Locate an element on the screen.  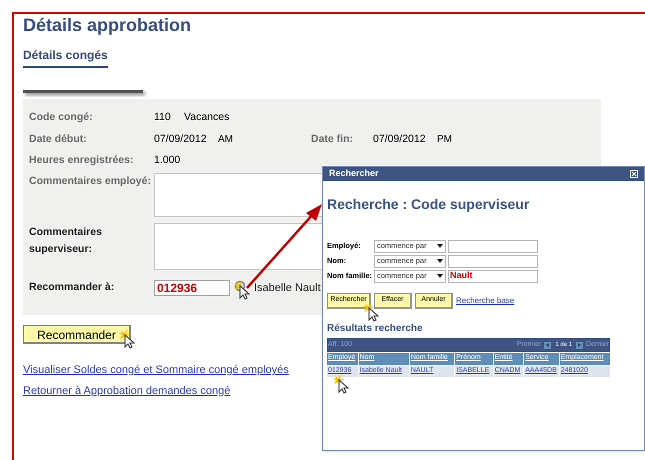
basic-search-link: Recherche base is located at coordinates (485, 301).